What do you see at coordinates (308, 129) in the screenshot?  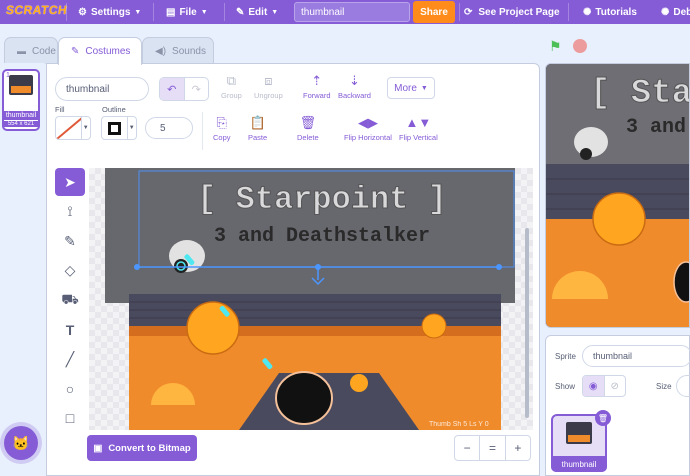 I see `delete-button: 🗑 Delete` at bounding box center [308, 129].